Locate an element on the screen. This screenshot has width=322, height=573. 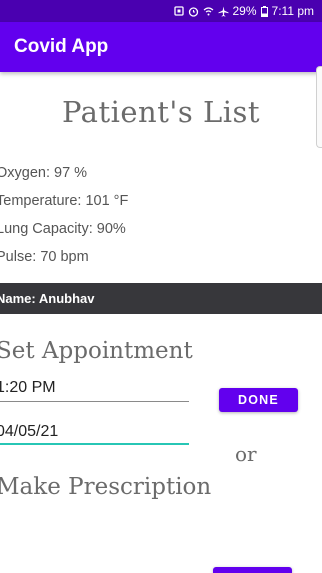
appointment-date-input is located at coordinates (94, 432).